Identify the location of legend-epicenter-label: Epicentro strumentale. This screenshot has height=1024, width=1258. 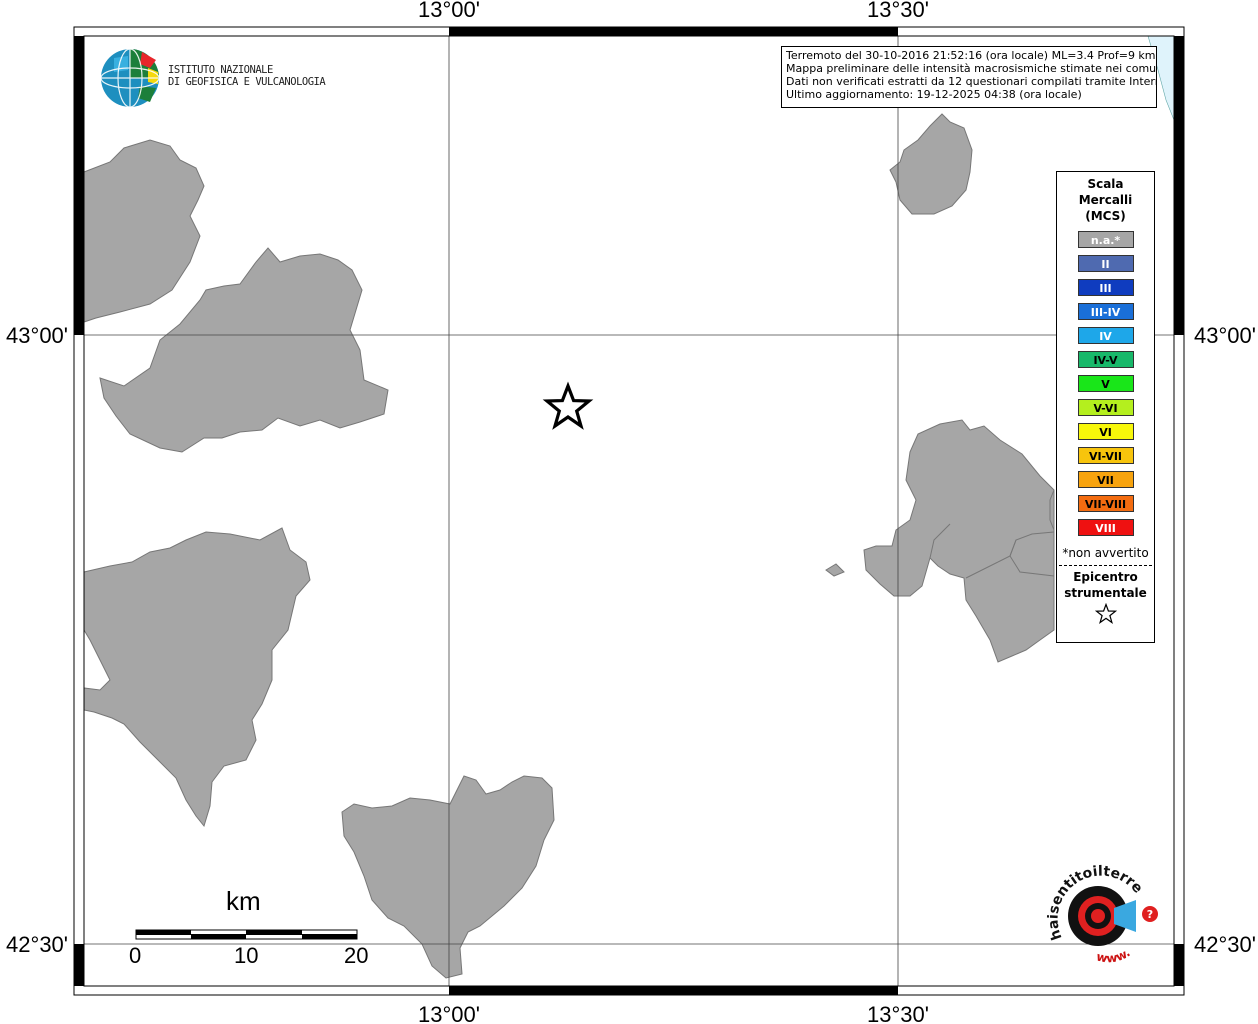
(1105, 585).